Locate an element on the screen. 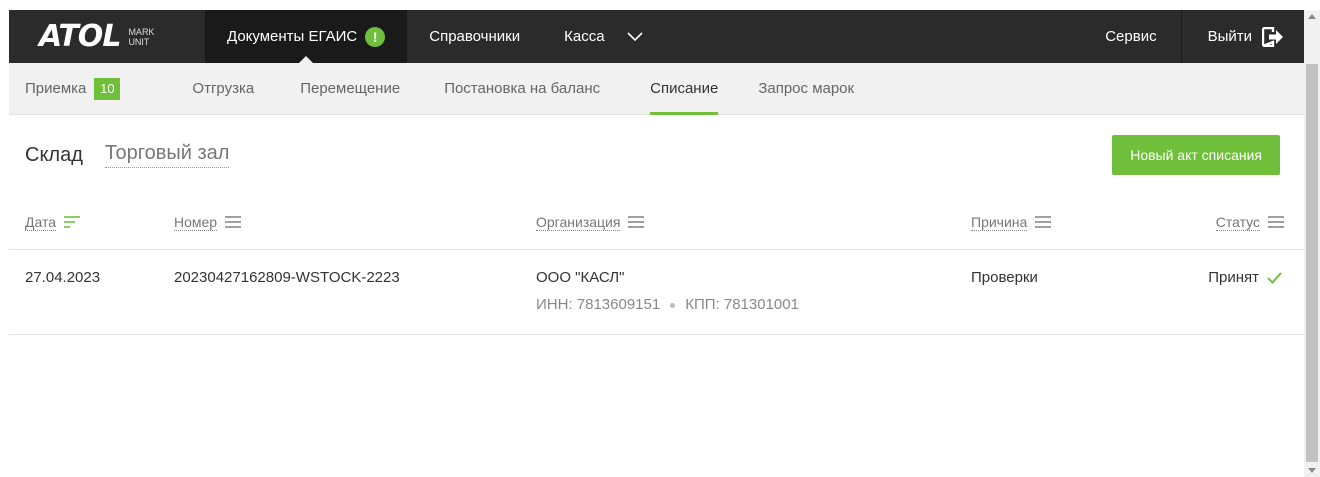 This screenshot has height=477, width=1320. subnav-mark-request-label: Запрос марок is located at coordinates (806, 88).